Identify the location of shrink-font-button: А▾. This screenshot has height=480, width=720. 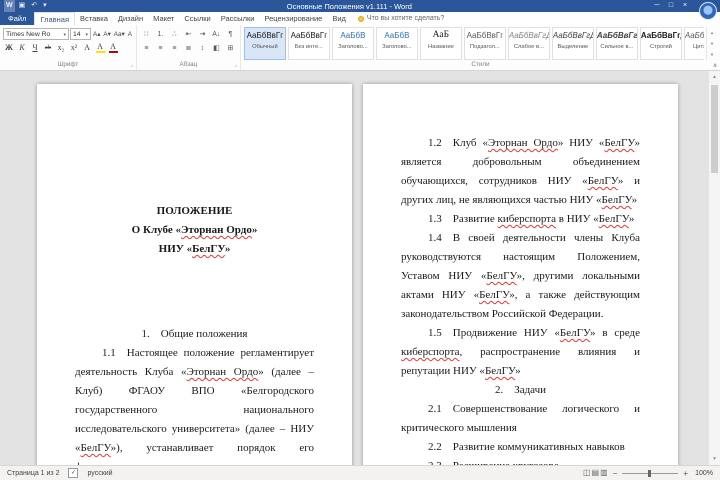
(106, 34).